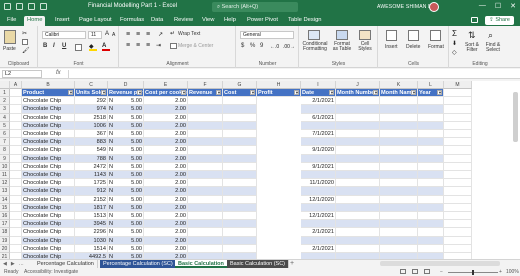 The width and height of the screenshot is (520, 276). I want to click on increase-decimal-icon: ←.0, so click(274, 47).